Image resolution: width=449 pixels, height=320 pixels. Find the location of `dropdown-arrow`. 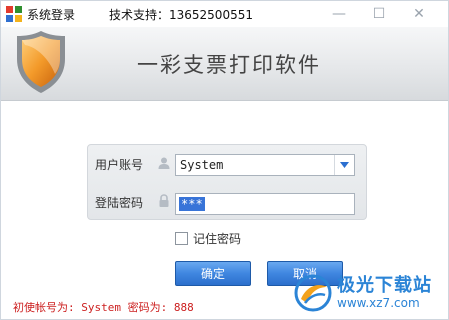

dropdown-arrow is located at coordinates (344, 165).